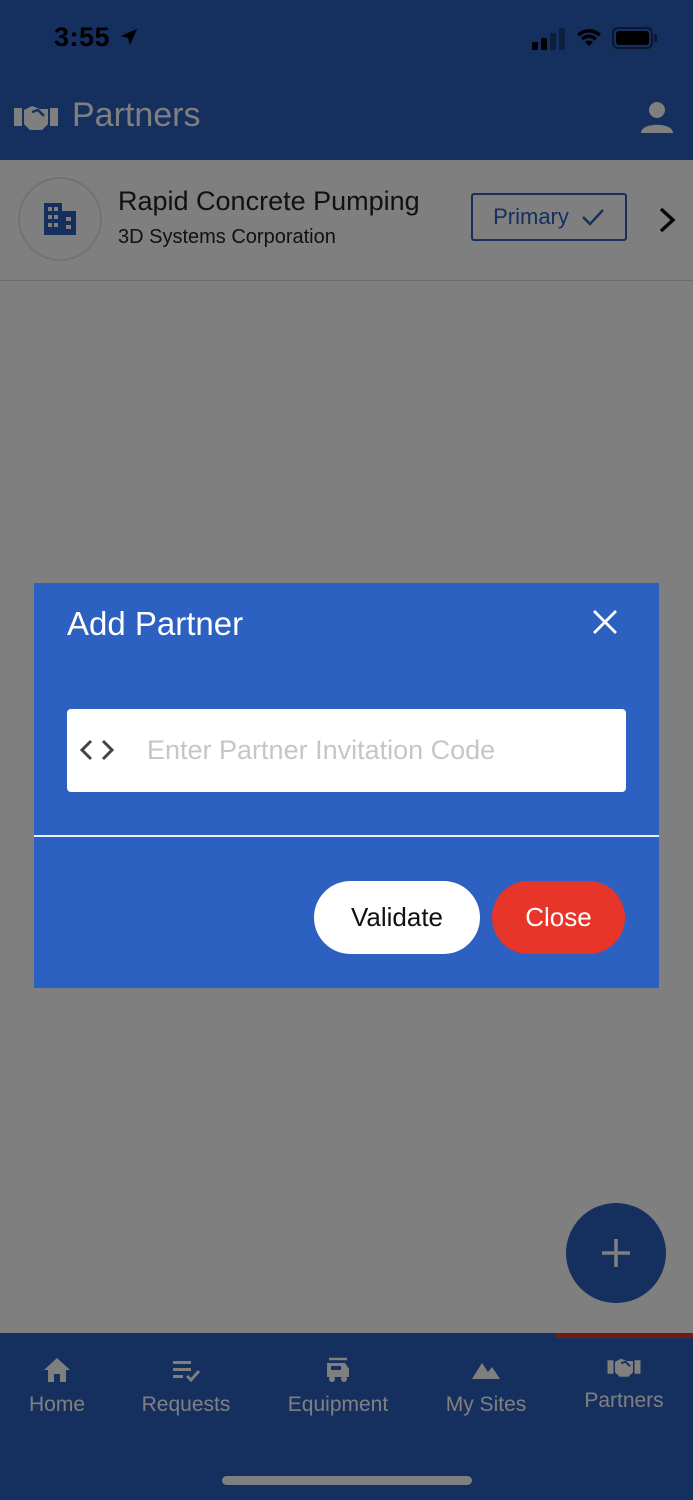 The image size is (693, 1500). What do you see at coordinates (97, 750) in the screenshot?
I see `code-brackets-icon` at bounding box center [97, 750].